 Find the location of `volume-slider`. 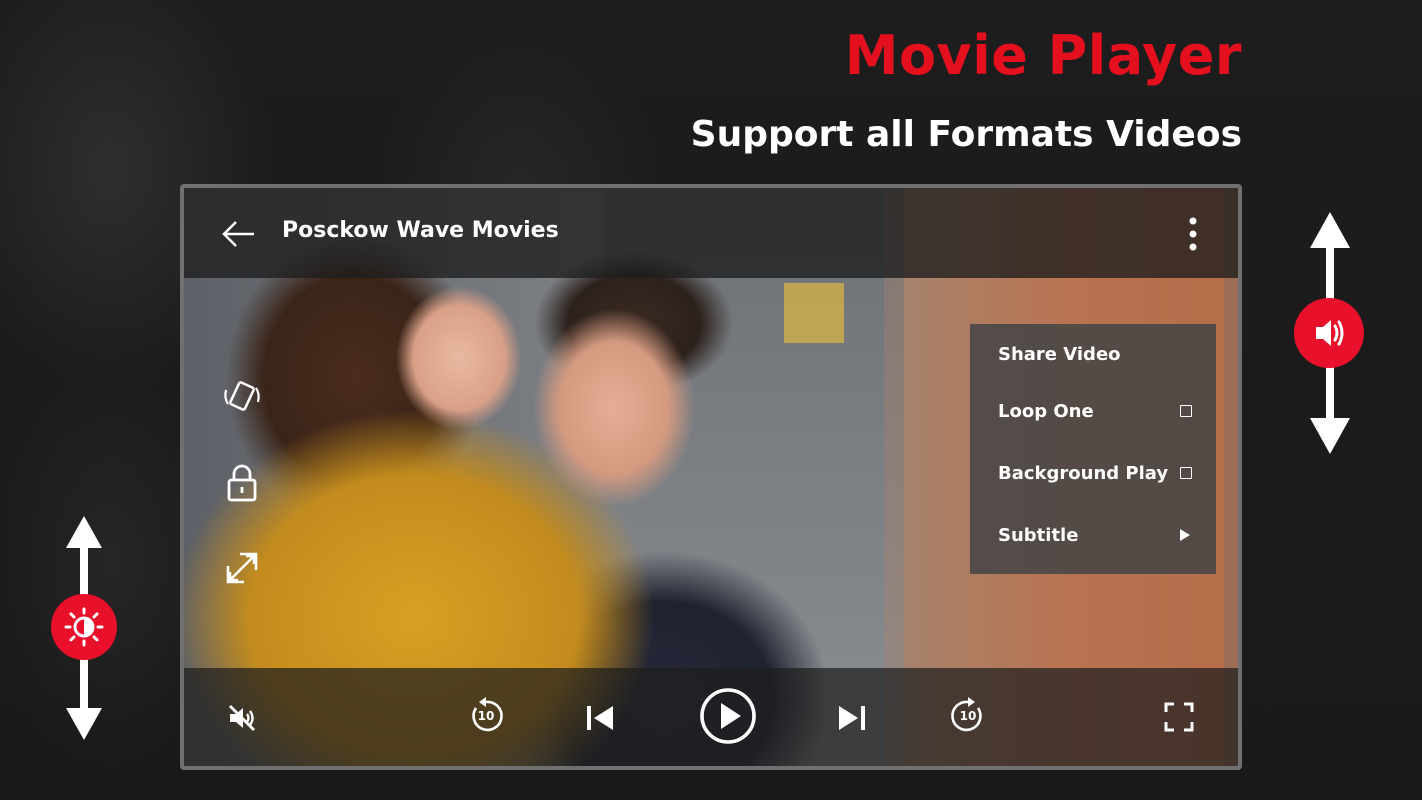

volume-slider is located at coordinates (1330, 333).